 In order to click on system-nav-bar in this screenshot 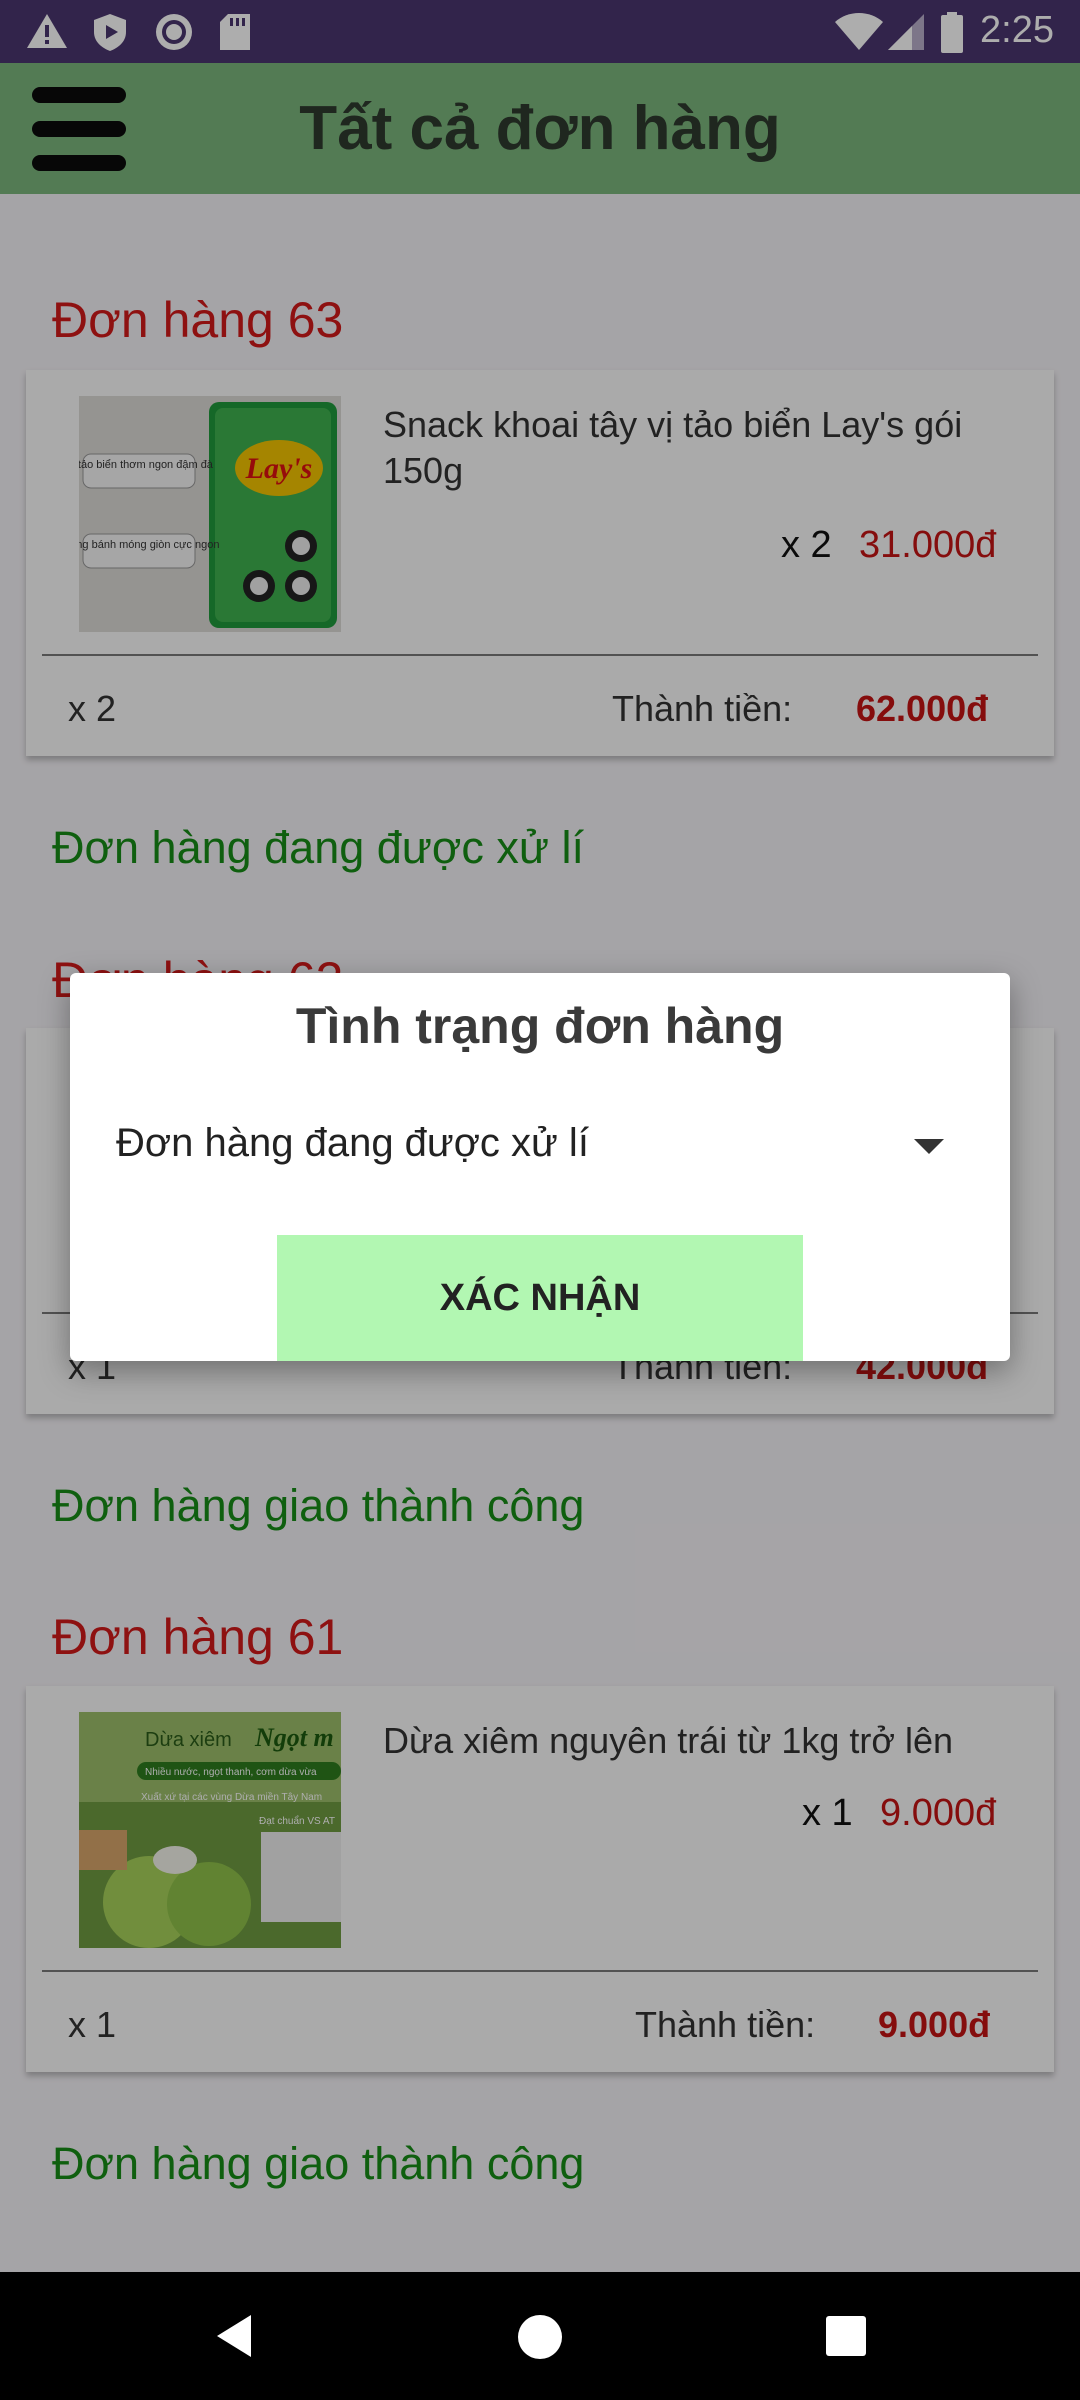, I will do `click(540, 2336)`.